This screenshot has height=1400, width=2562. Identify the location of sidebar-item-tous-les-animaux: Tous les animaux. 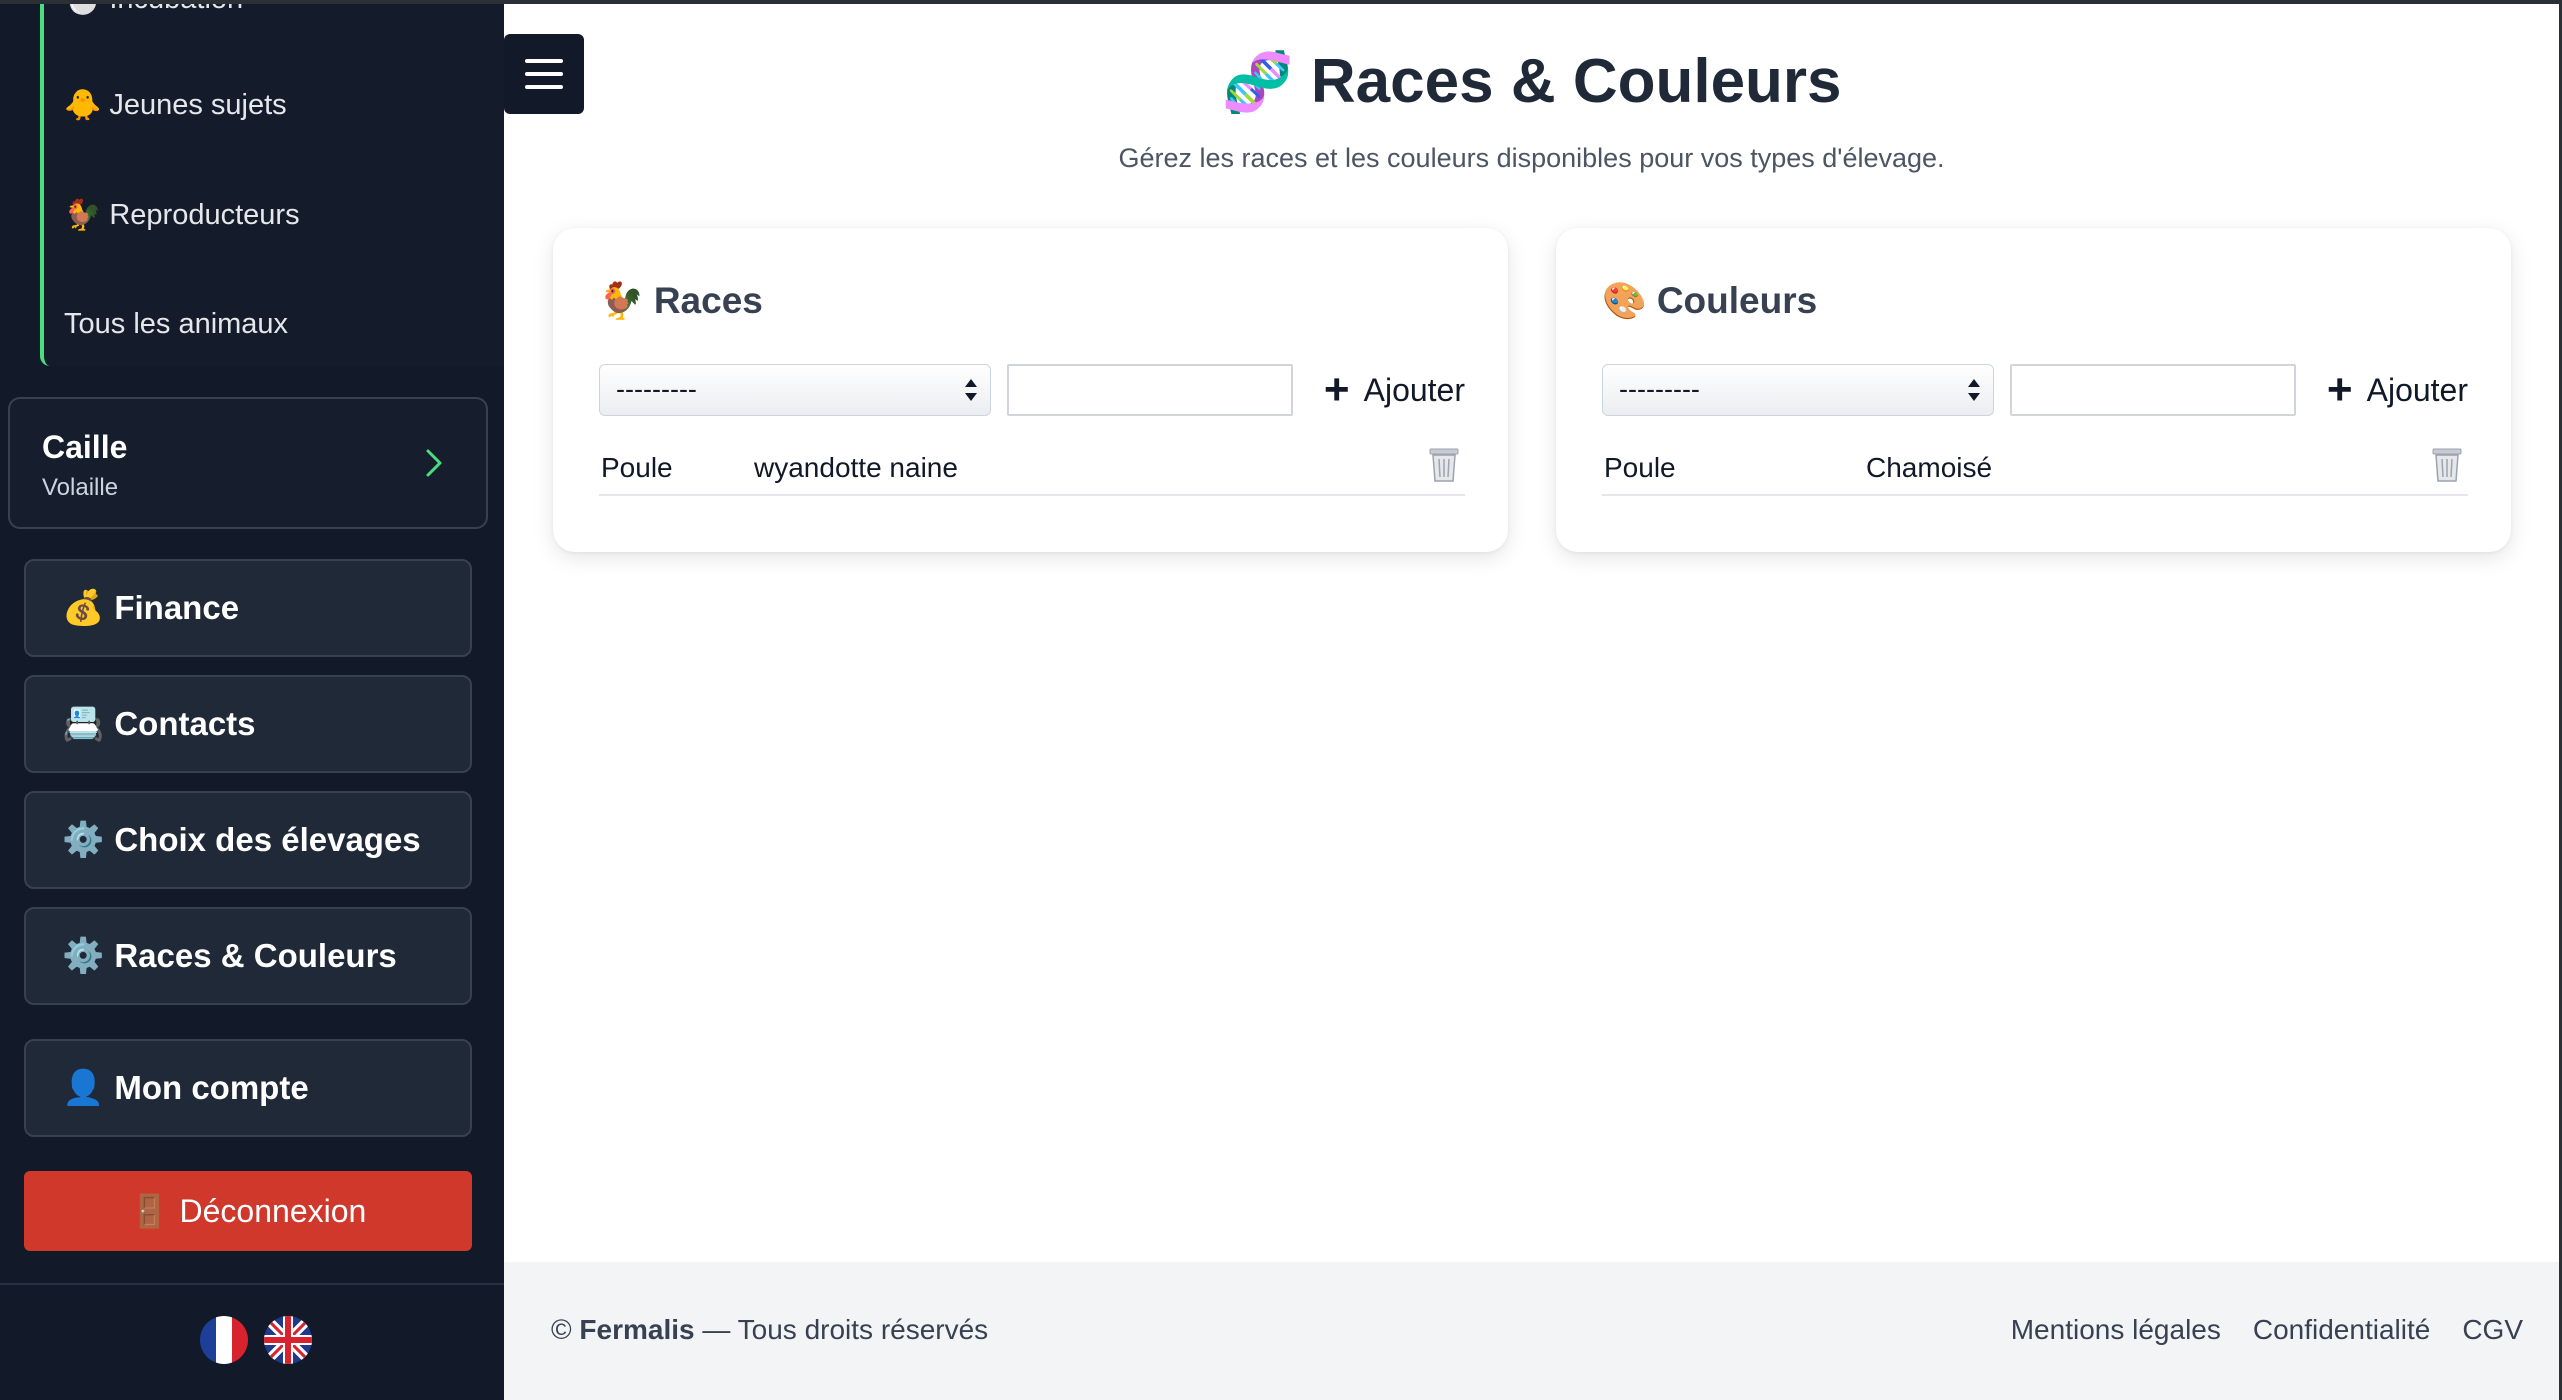
(176, 324).